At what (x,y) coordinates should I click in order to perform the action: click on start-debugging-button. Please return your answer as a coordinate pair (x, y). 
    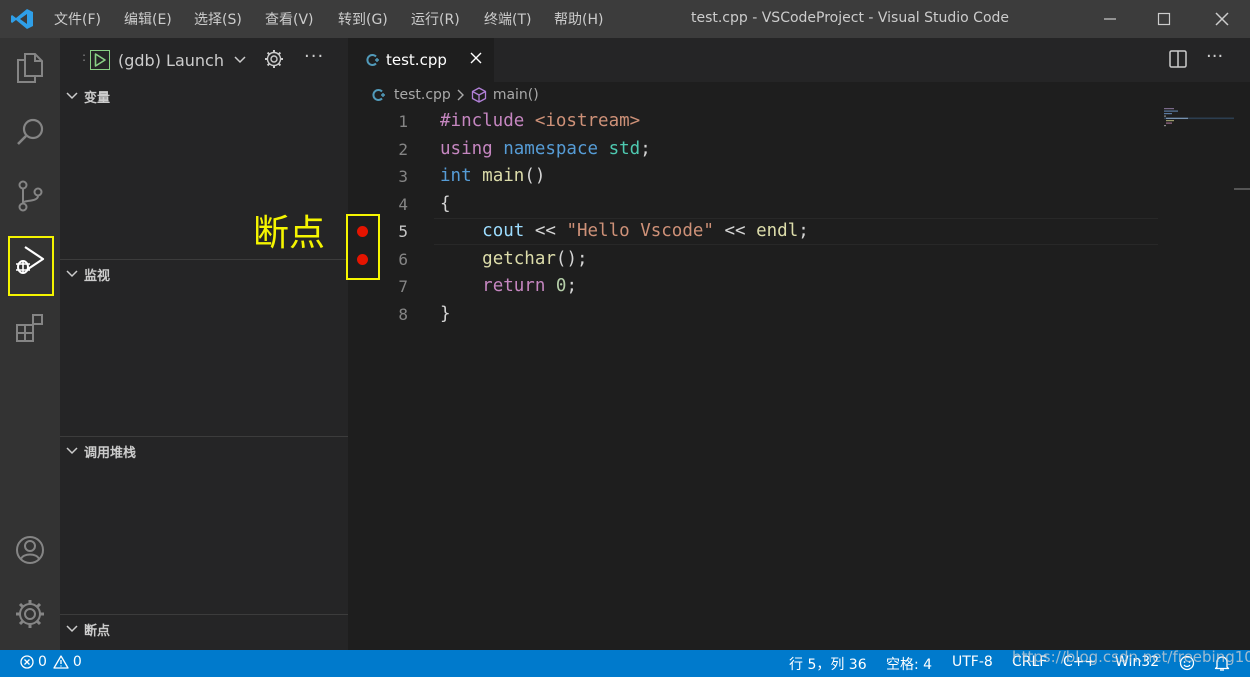
    Looking at the image, I should click on (100, 60).